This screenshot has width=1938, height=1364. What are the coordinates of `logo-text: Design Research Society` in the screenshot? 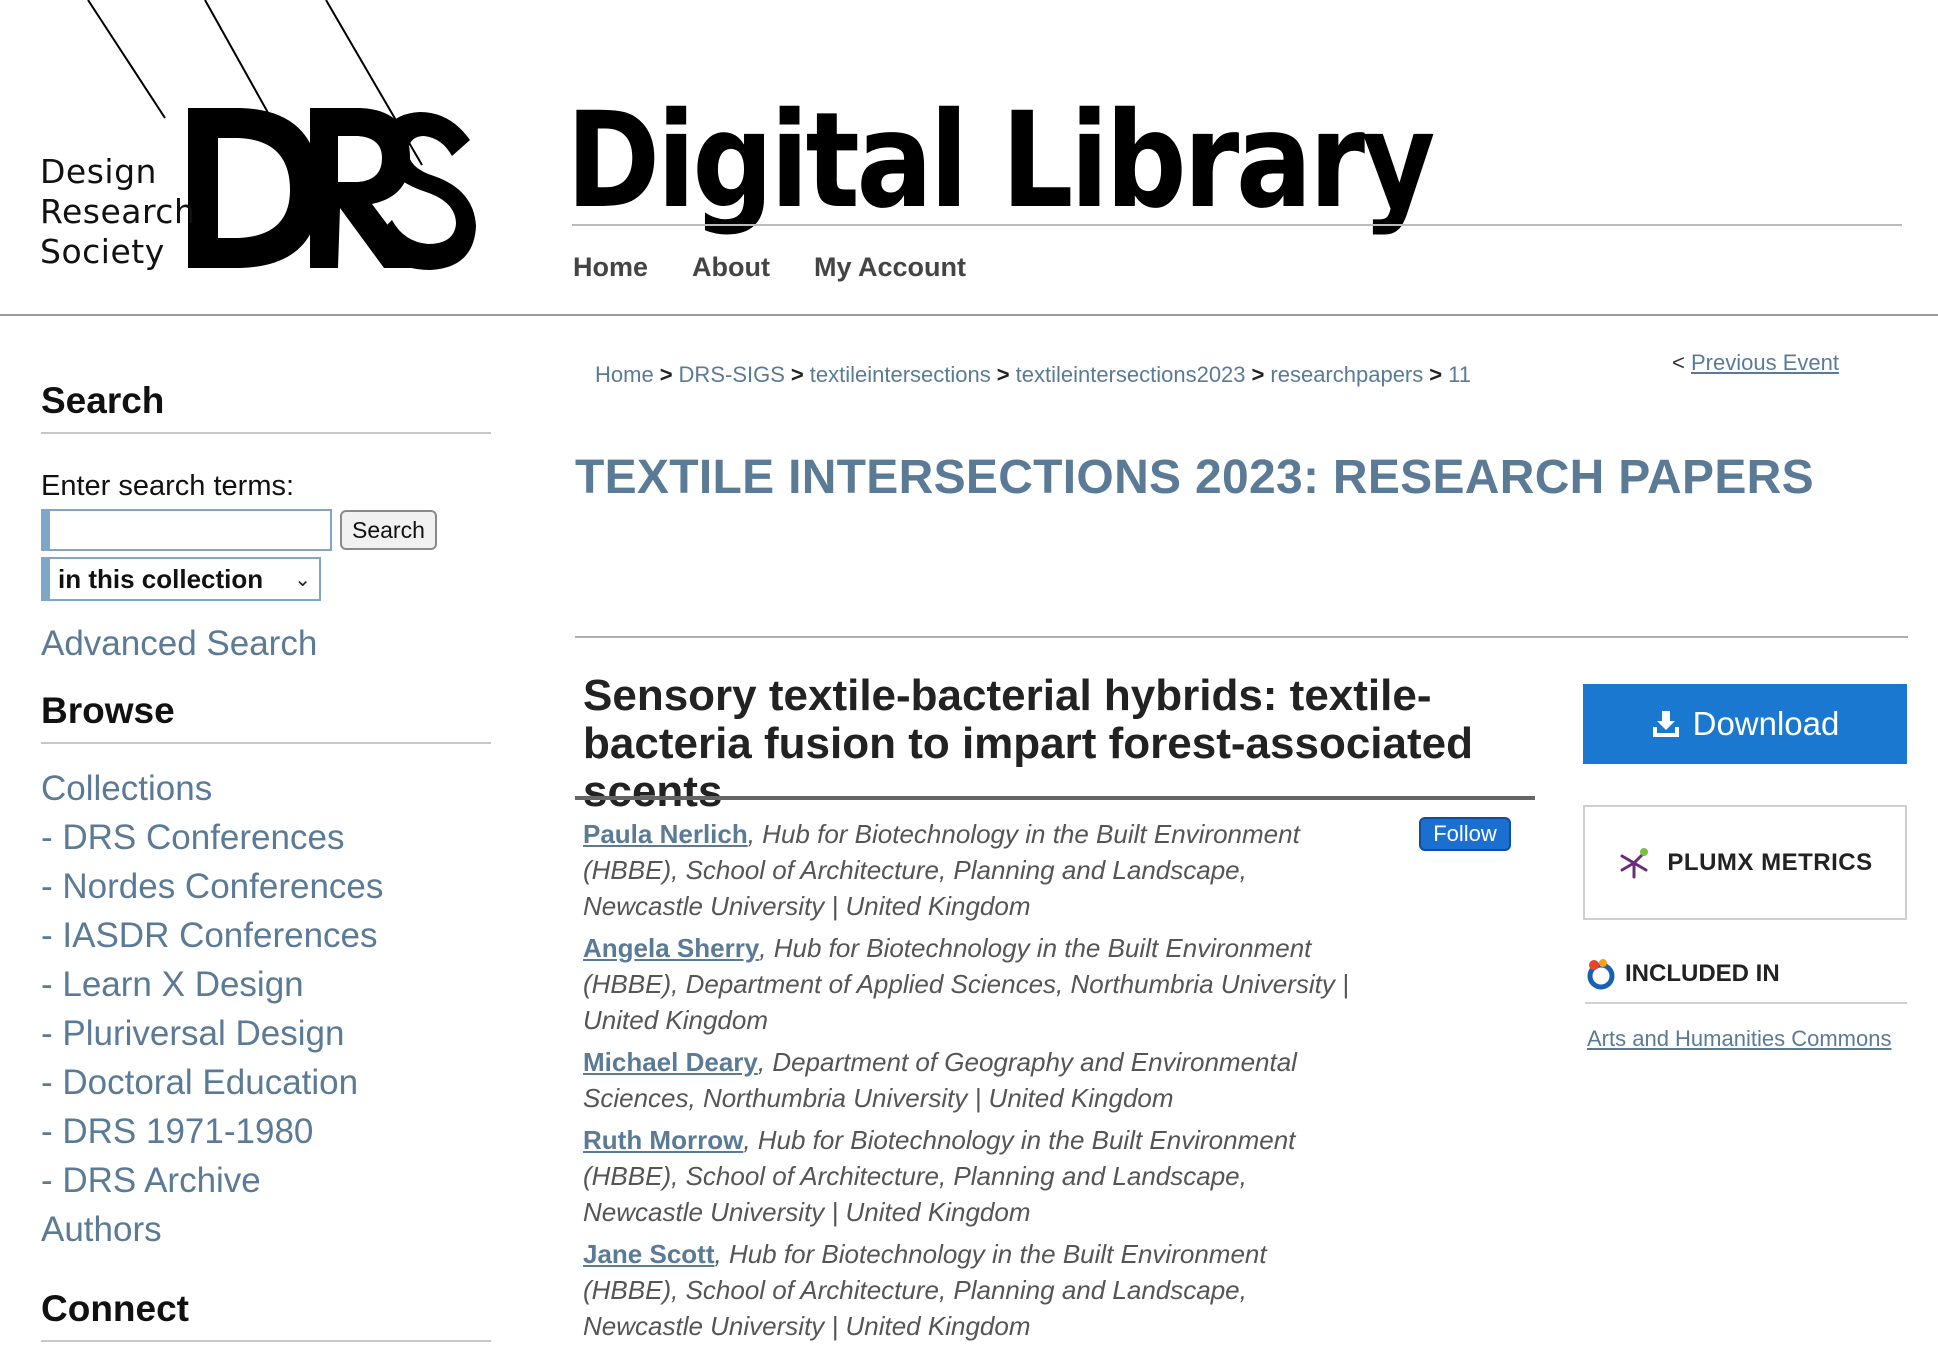 It's located at (117, 212).